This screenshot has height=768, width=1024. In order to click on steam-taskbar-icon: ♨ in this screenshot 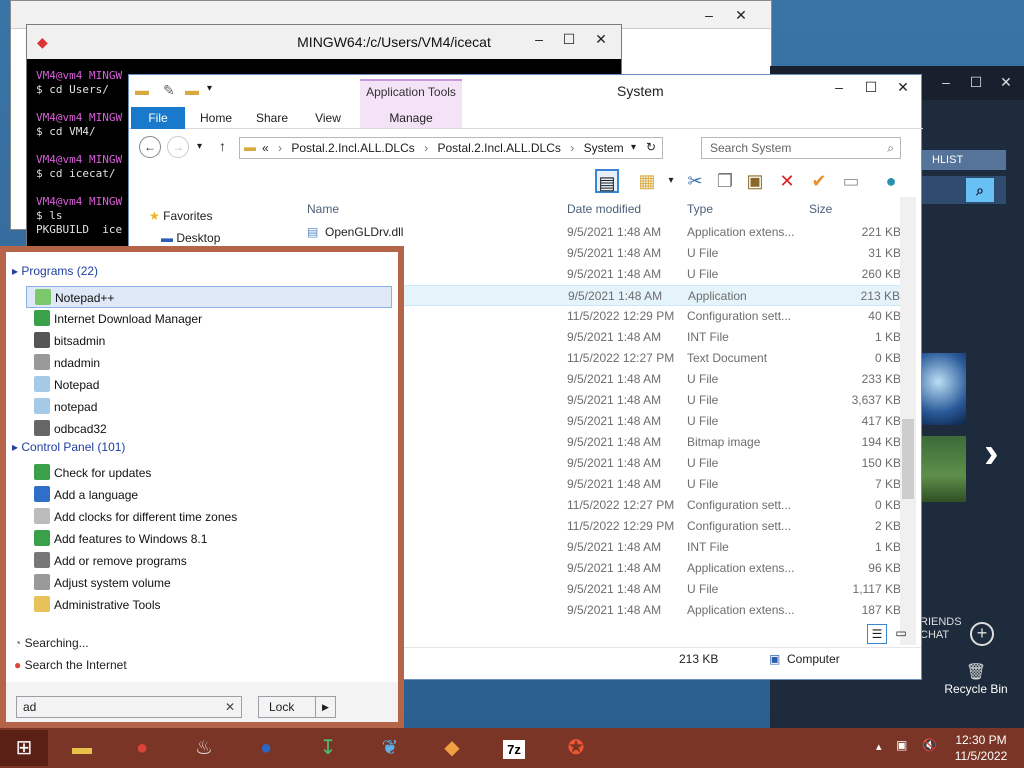, I will do `click(204, 748)`.